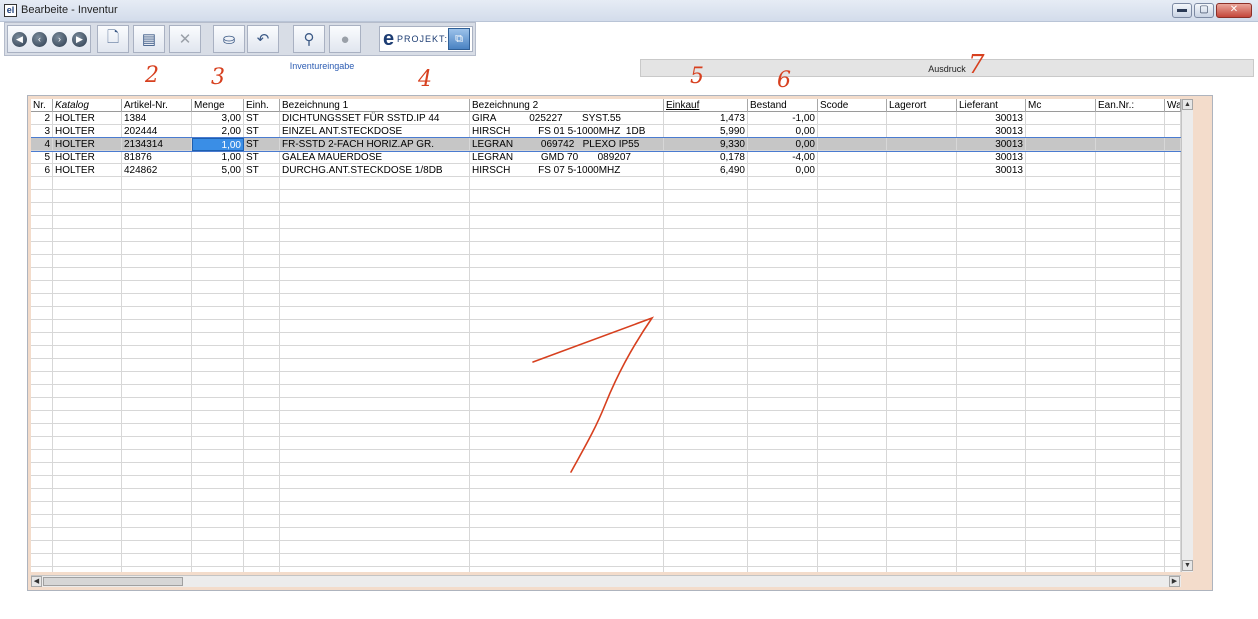 The width and height of the screenshot is (1258, 619). Describe the element at coordinates (1061, 105) in the screenshot. I see `column-header-mc: Mc` at that location.